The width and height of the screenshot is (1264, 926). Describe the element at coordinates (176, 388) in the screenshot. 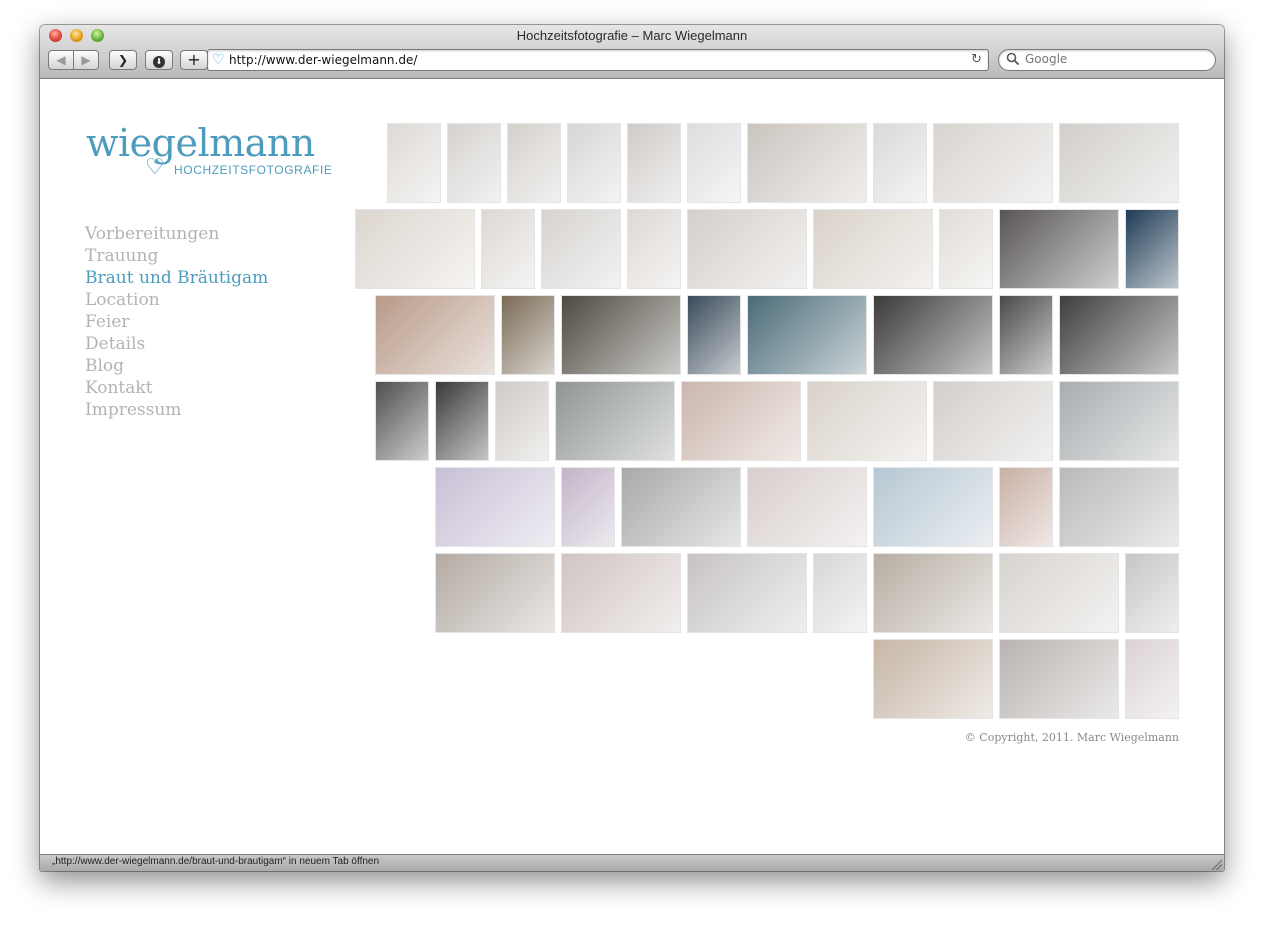

I see `nav-item-kontakt: Kontakt` at that location.